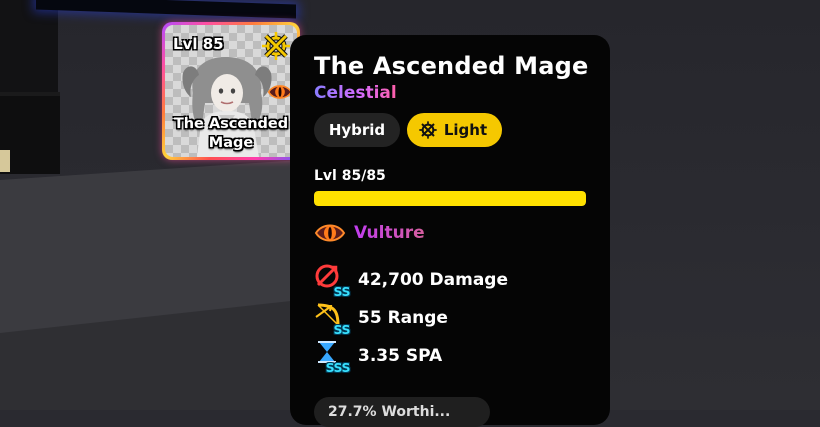  I want to click on tag-light: Light, so click(454, 130).